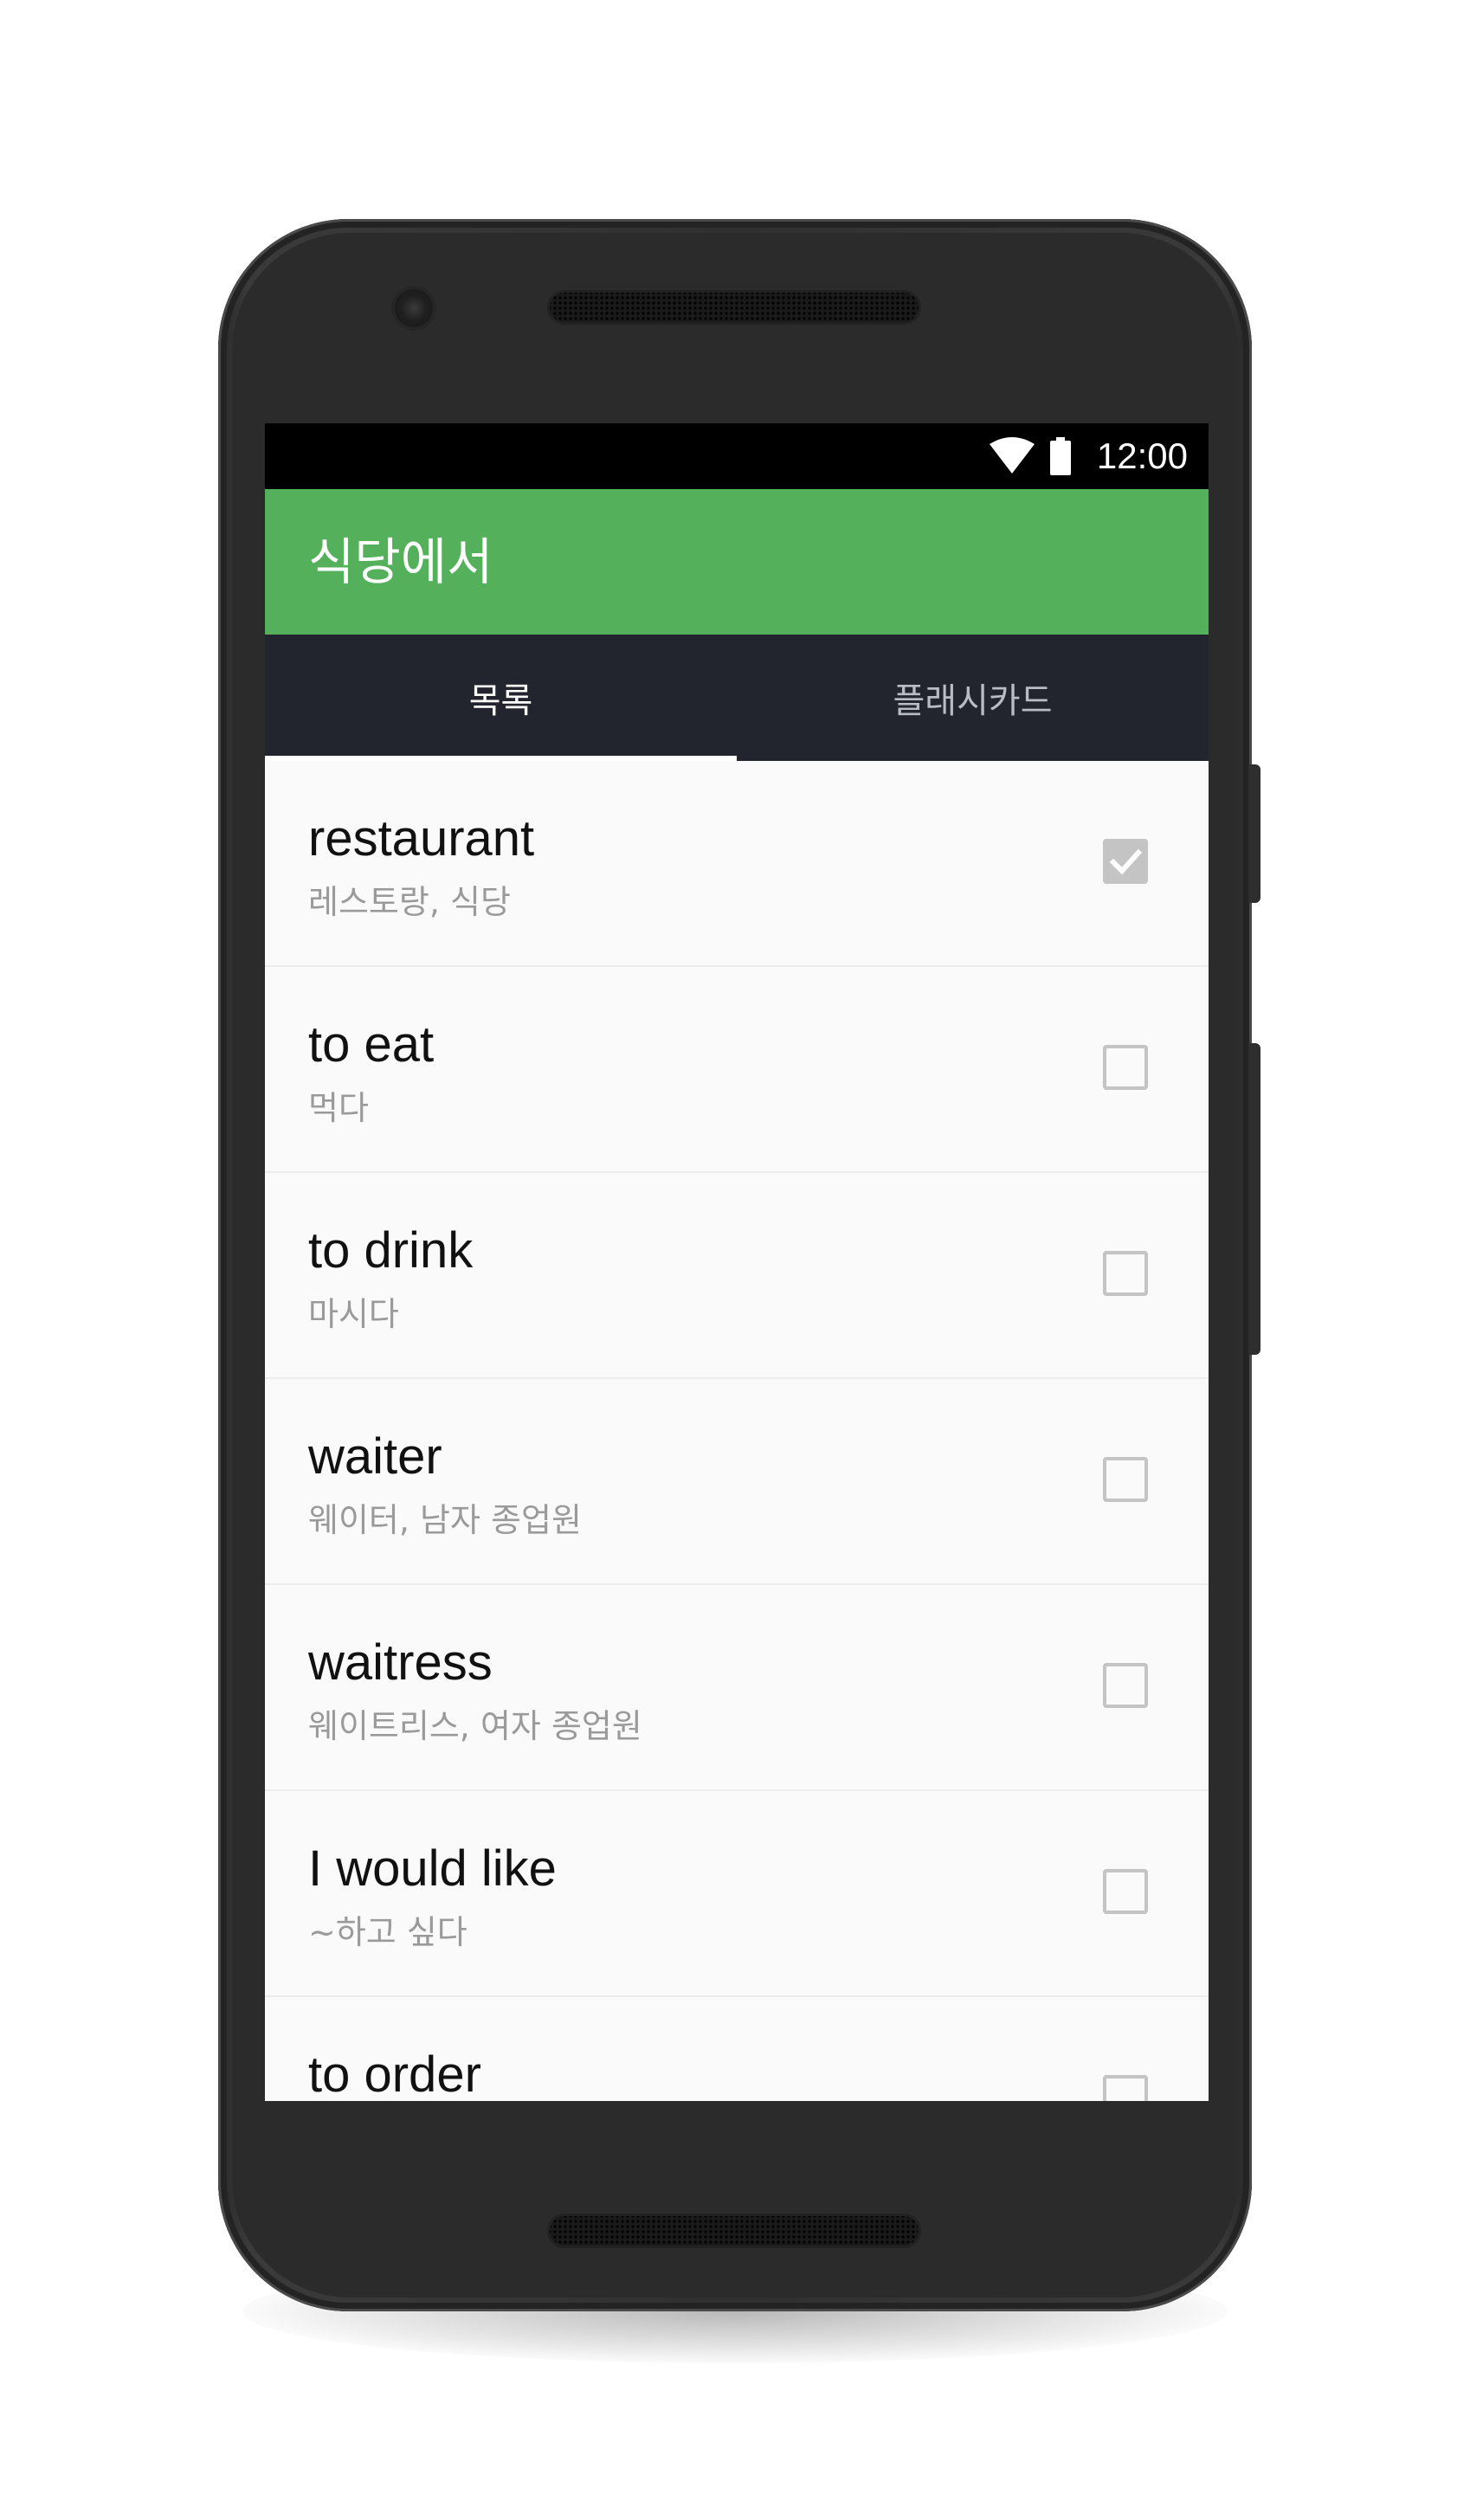 The image size is (1470, 2520). Describe the element at coordinates (1254, 1199) in the screenshot. I see `volume-button` at that location.